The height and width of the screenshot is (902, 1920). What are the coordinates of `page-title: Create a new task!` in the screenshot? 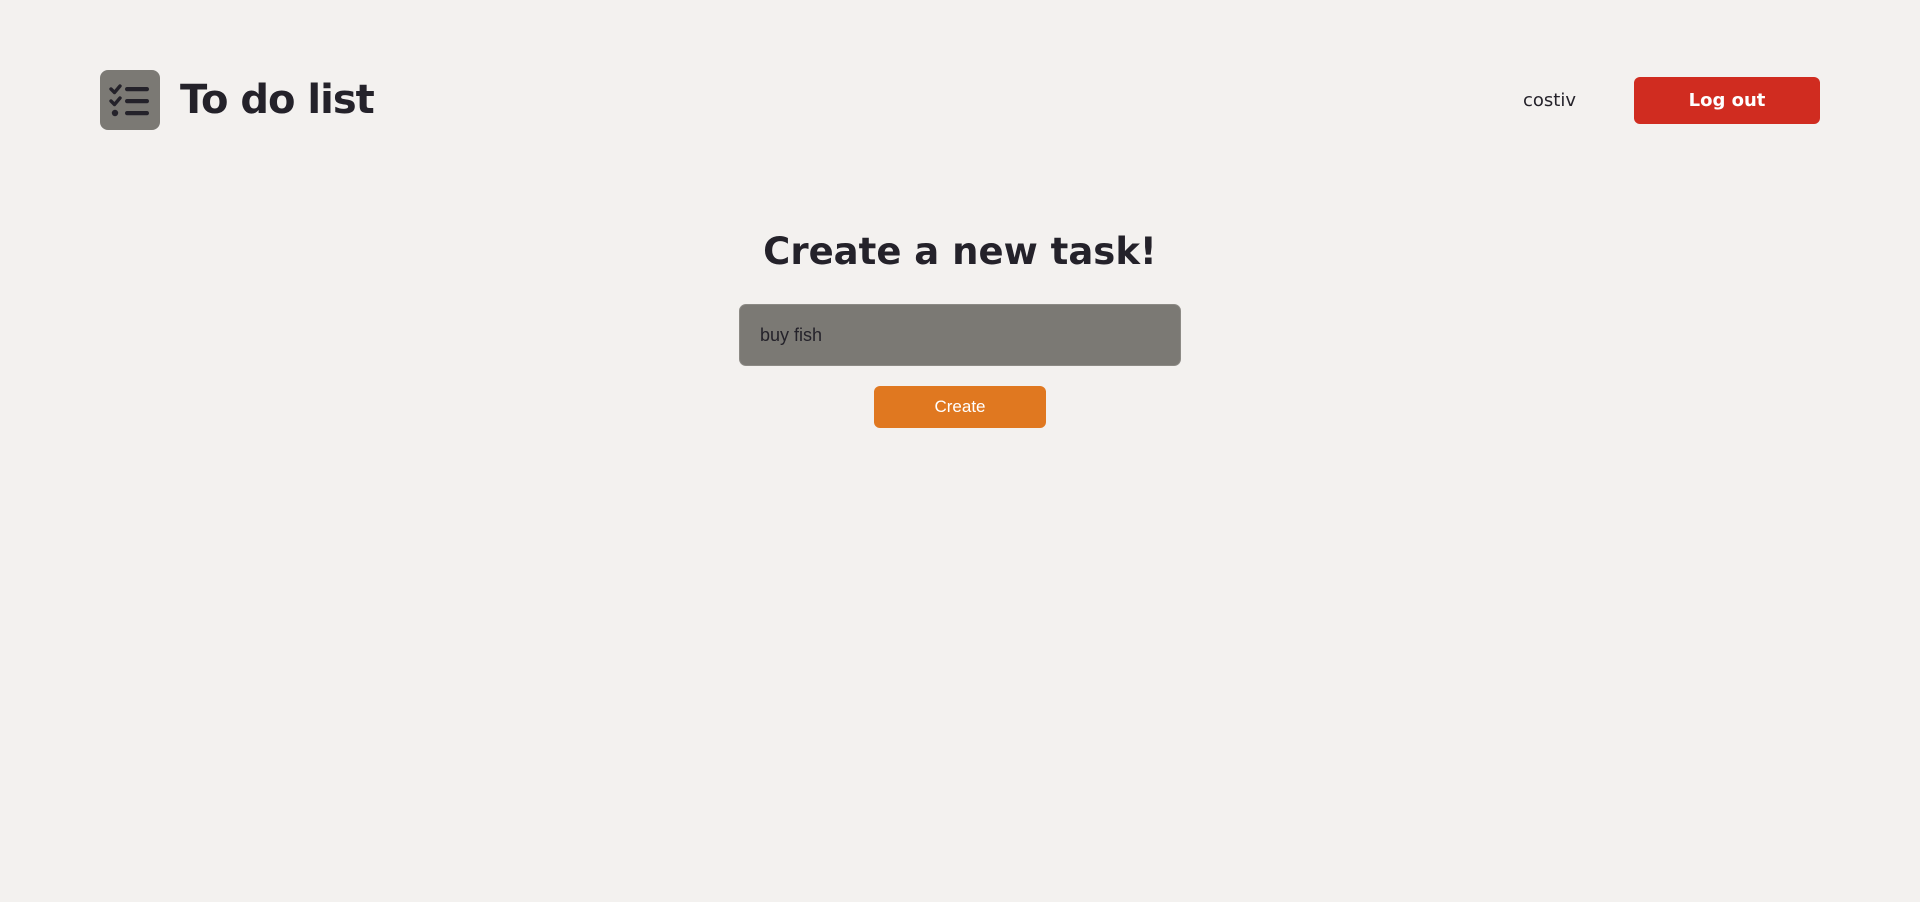 It's located at (960, 251).